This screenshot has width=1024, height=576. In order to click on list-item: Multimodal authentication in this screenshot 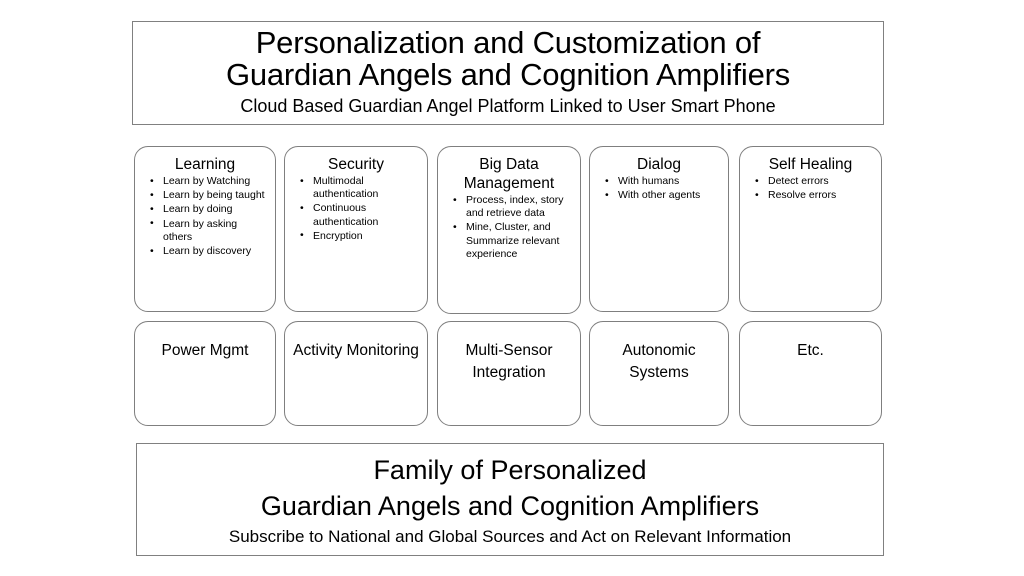, I will do `click(360, 187)`.